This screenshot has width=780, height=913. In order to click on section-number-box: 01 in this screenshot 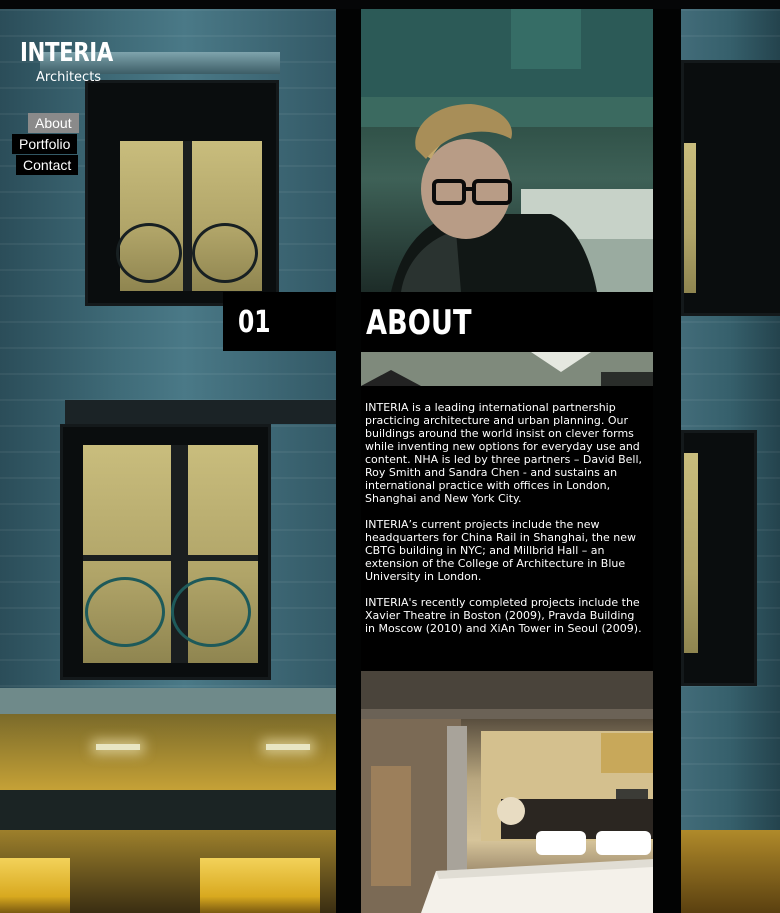, I will do `click(279, 321)`.